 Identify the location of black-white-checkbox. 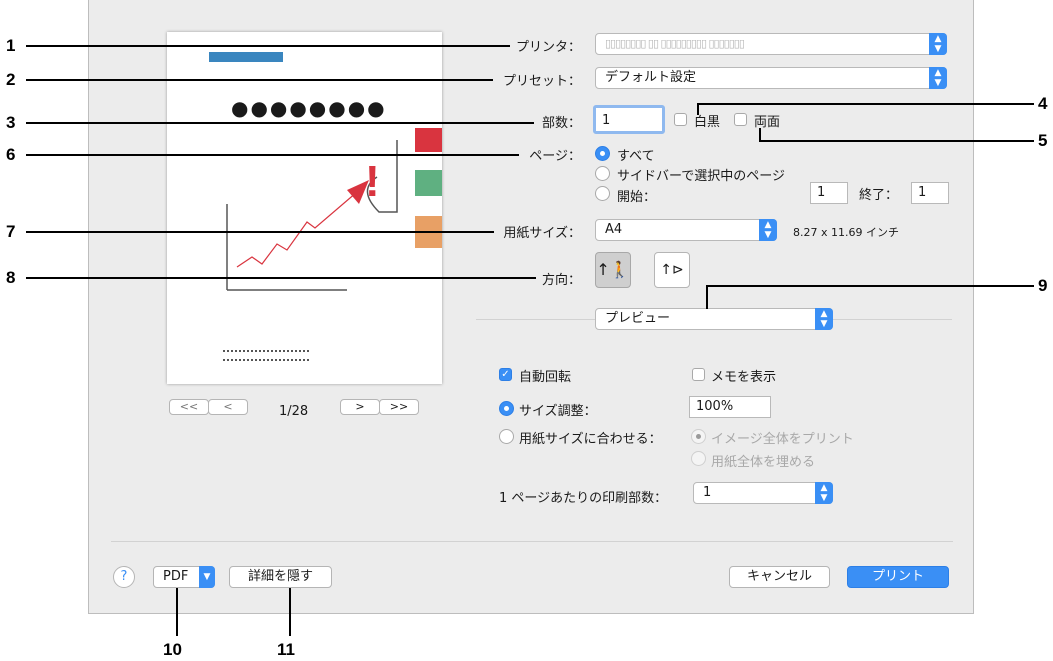
(680, 119).